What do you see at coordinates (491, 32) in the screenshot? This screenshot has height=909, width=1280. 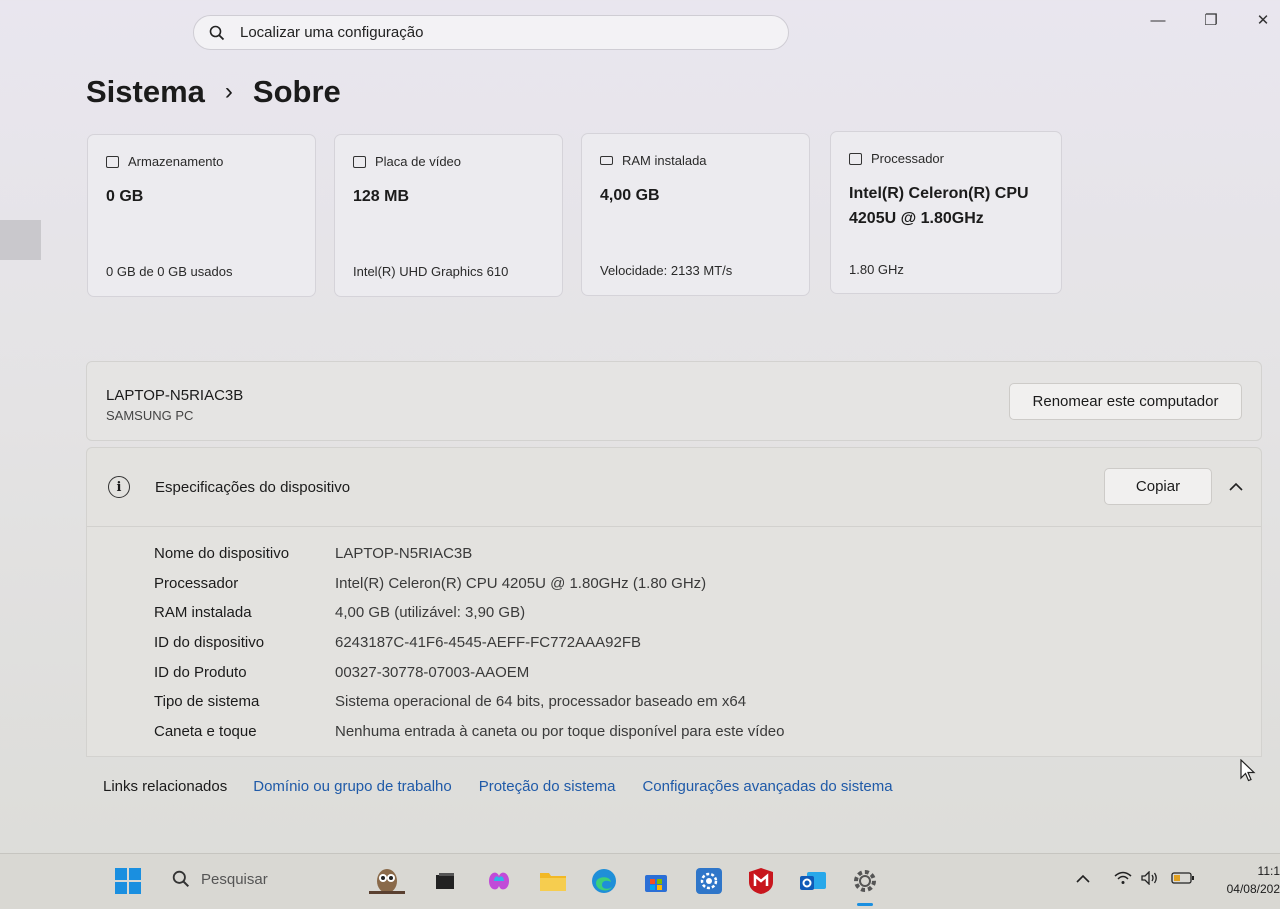 I see `settings-search-box: Localizar uma configuração` at bounding box center [491, 32].